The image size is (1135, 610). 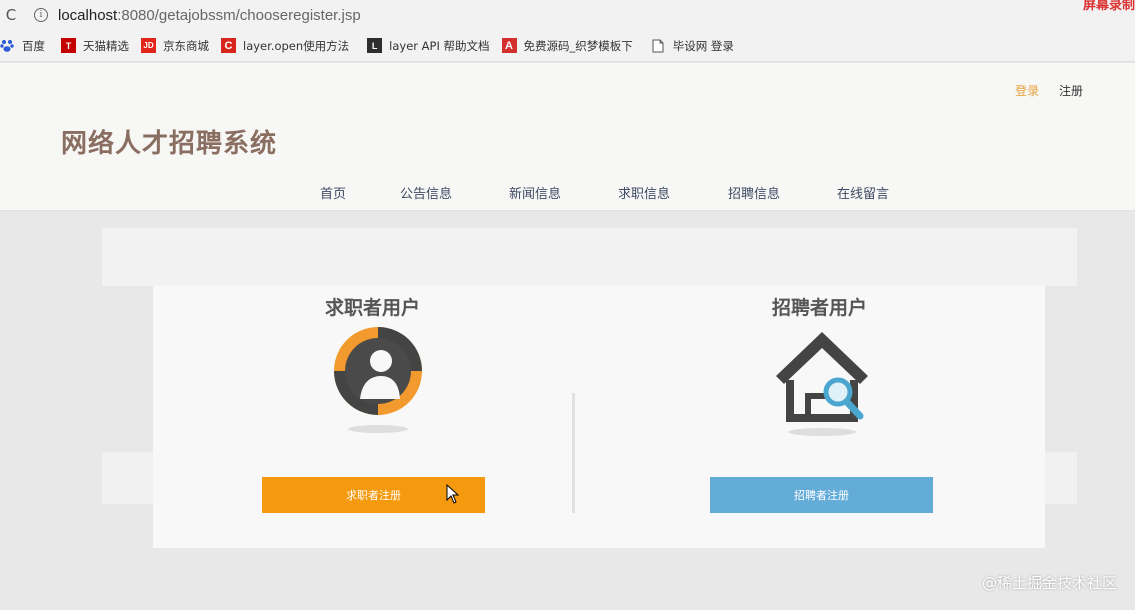 What do you see at coordinates (296, 45) in the screenshot?
I see `bookmark-label: layer.open使用方法` at bounding box center [296, 45].